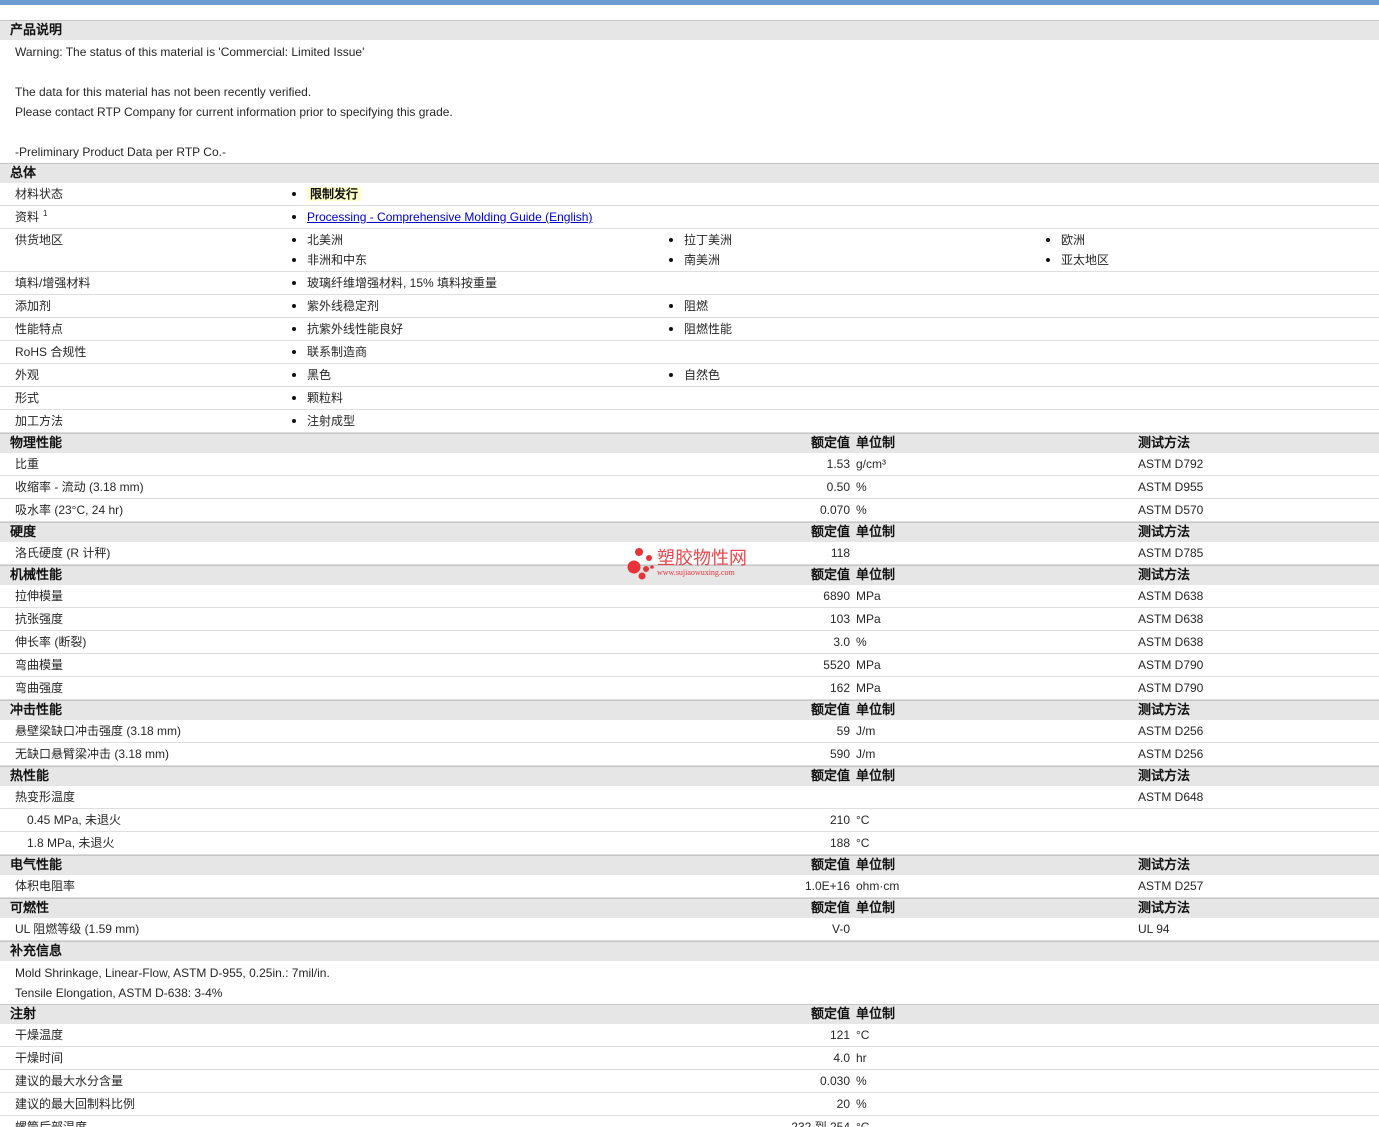 The image size is (1379, 1127). What do you see at coordinates (857, 240) in the screenshot?
I see `value-item: 拉丁美洲` at bounding box center [857, 240].